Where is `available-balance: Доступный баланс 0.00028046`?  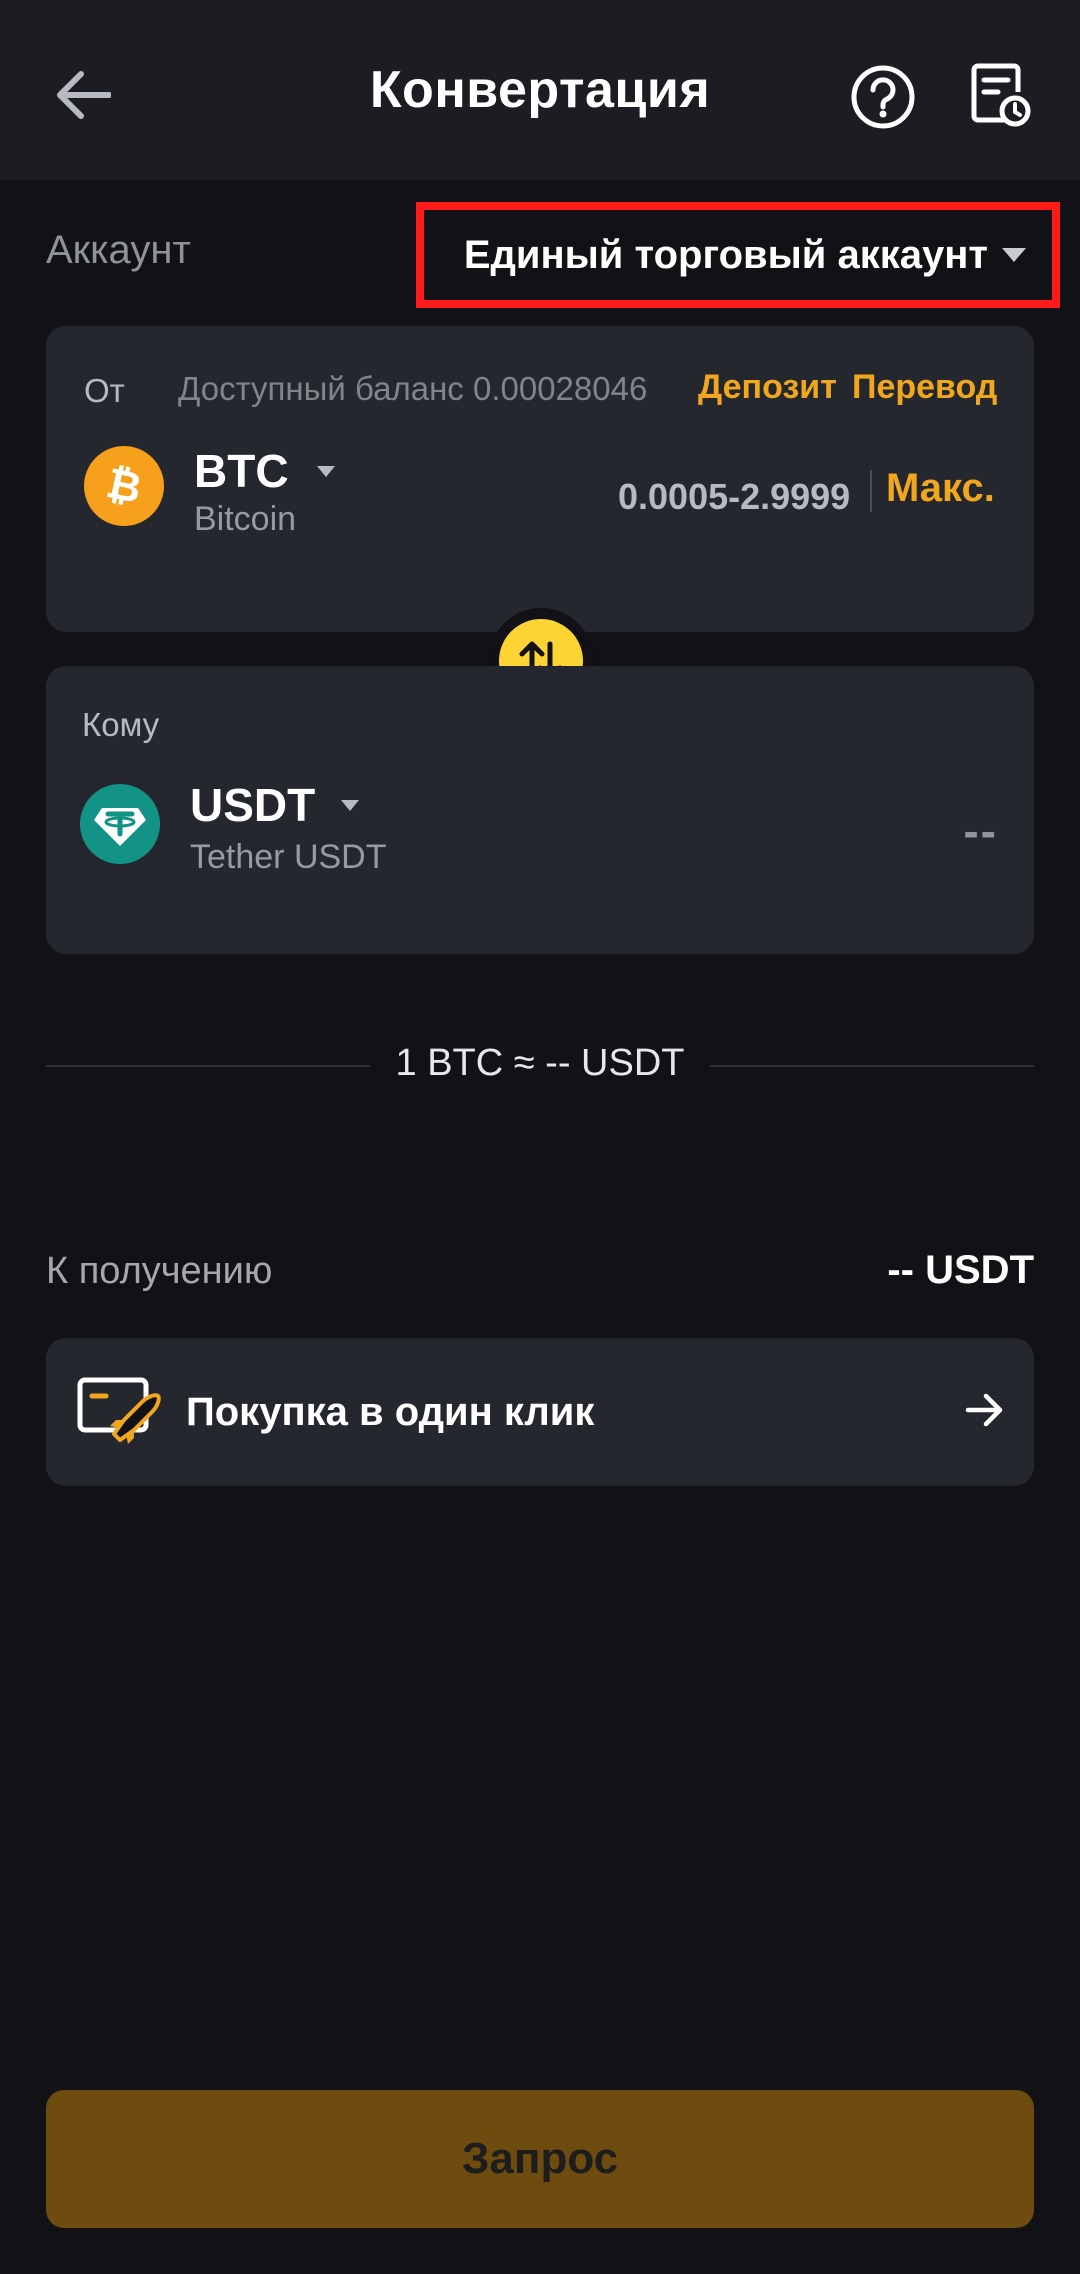
available-balance: Доступный баланс 0.00028046 is located at coordinates (413, 388).